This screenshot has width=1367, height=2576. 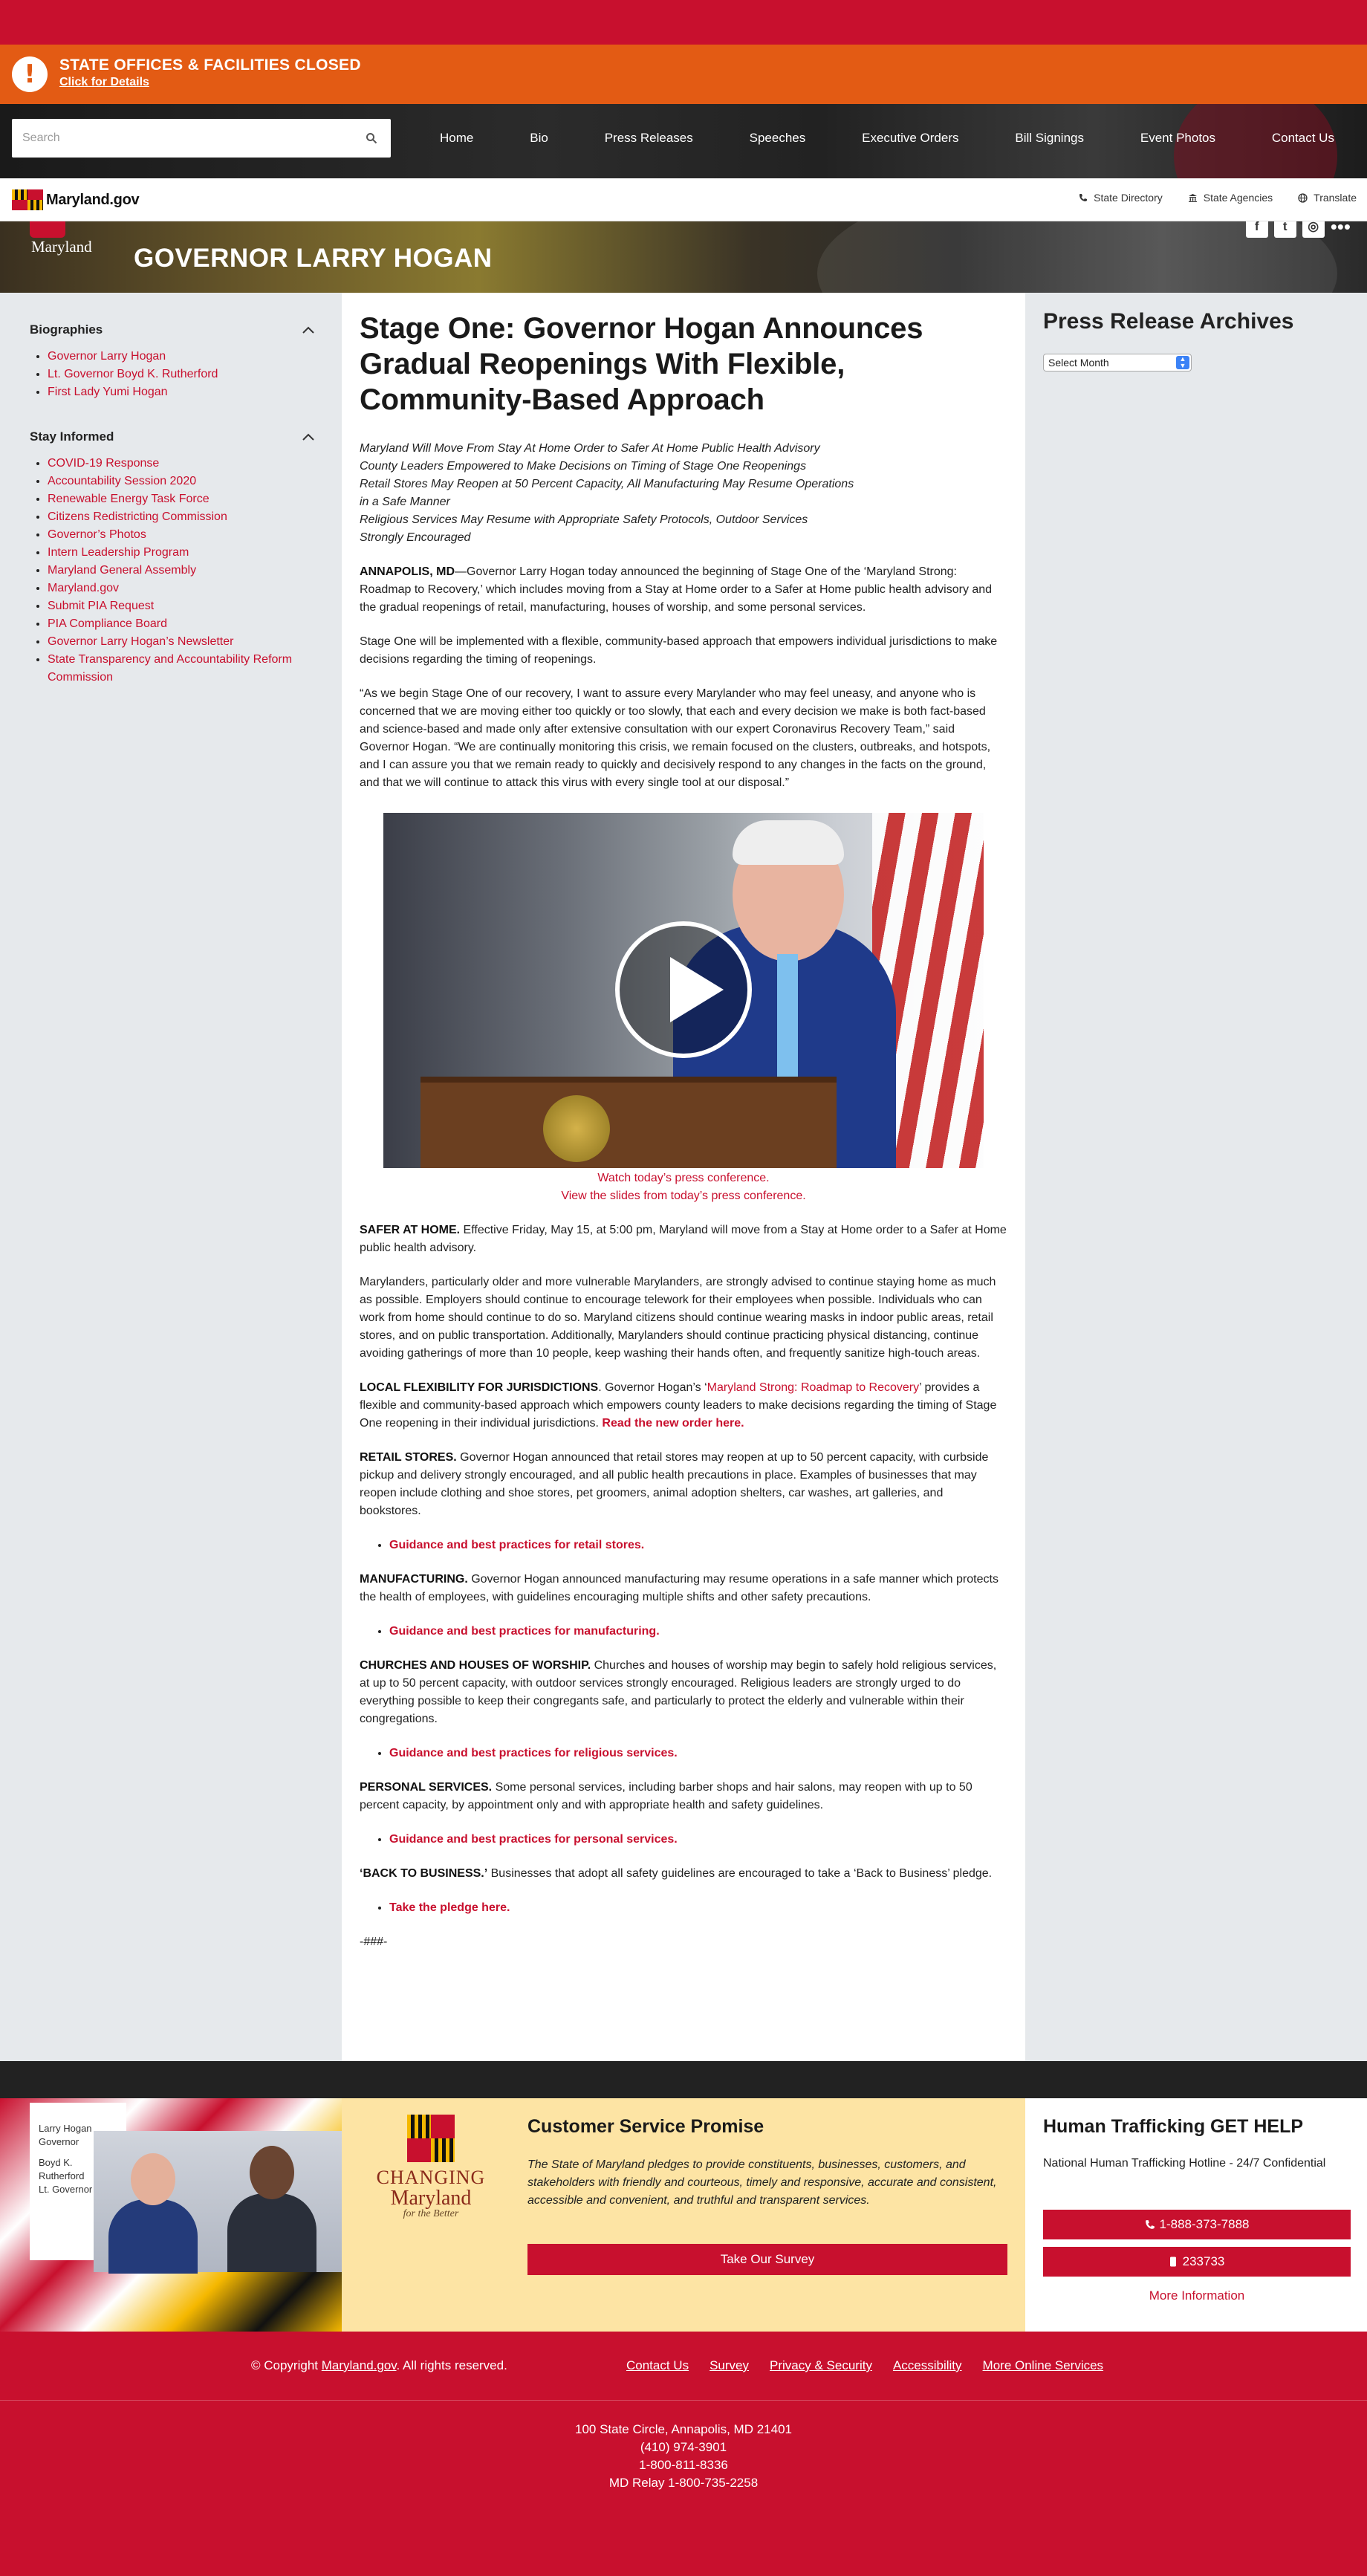 I want to click on state-directory-link: State Directory, so click(x=1121, y=198).